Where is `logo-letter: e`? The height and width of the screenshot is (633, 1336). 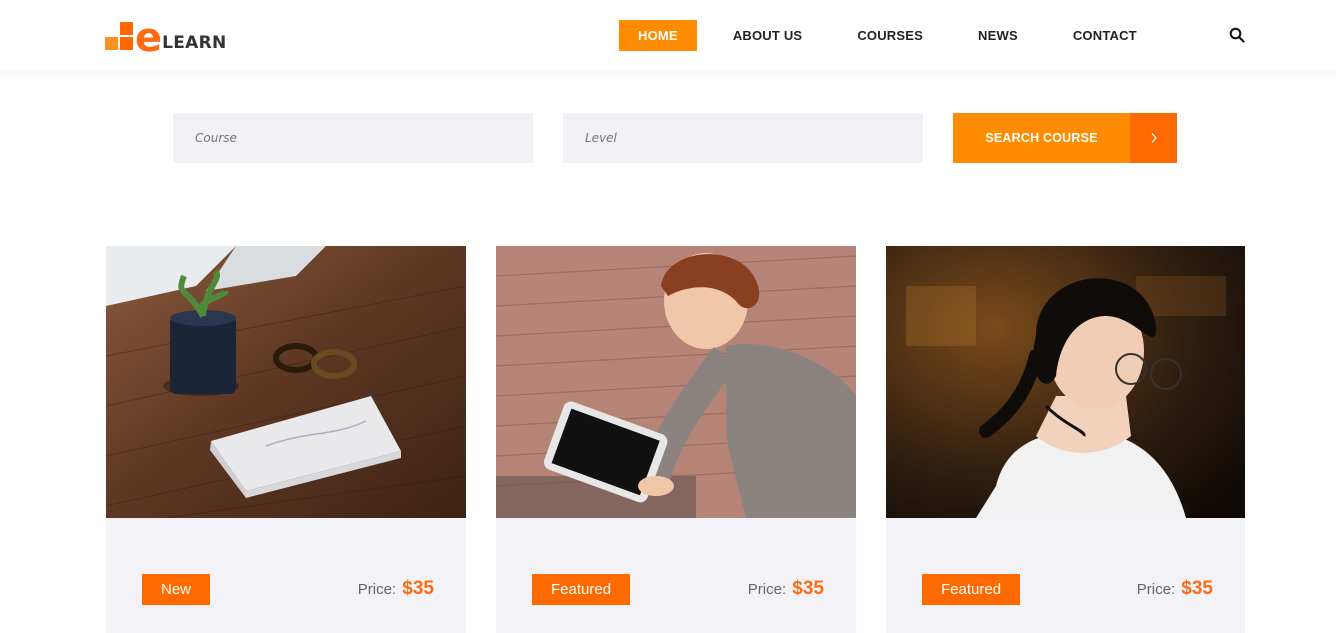
logo-letter: e is located at coordinates (149, 38).